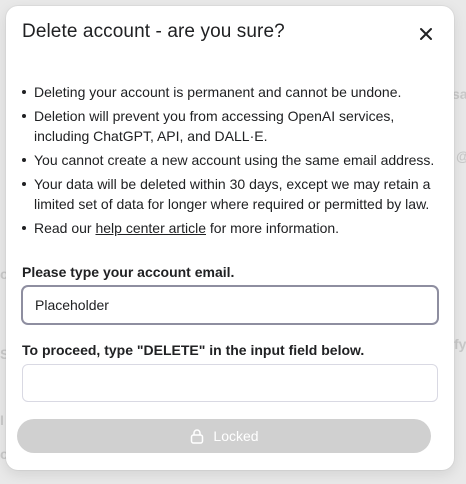 This screenshot has height=484, width=466. Describe the element at coordinates (461, 156) in the screenshot. I see `background-text: @` at that location.